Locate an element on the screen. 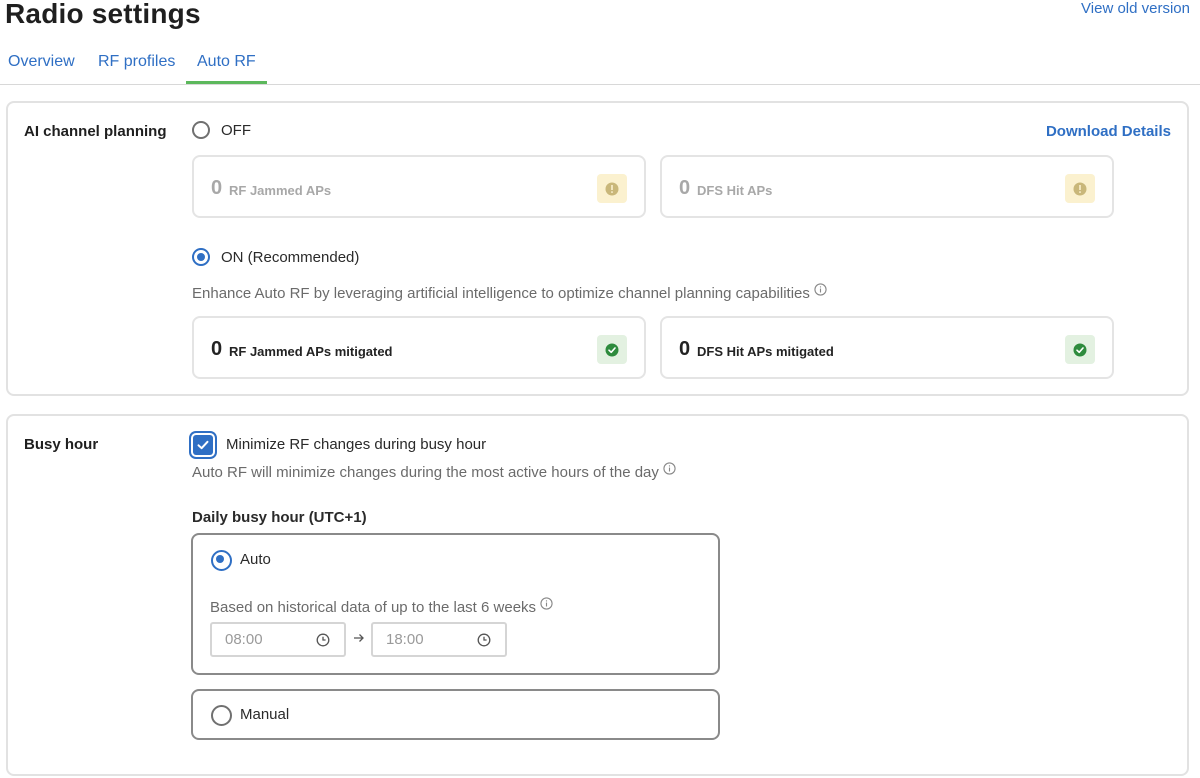 This screenshot has height=778, width=1200. stat-label: RF Jammed APs mitigated is located at coordinates (311, 351).